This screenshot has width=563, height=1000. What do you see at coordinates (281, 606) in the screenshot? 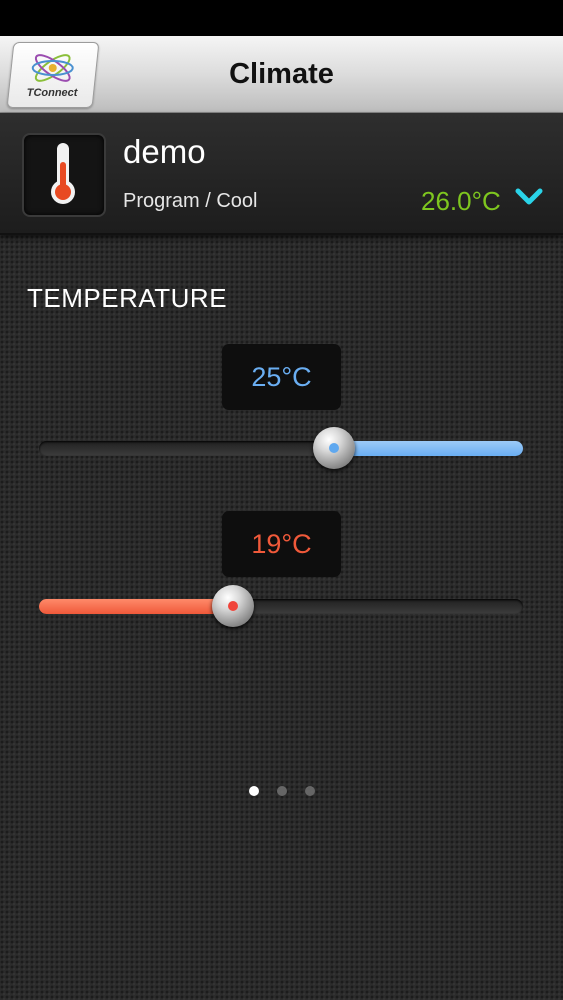
I see `heat-setpoint-slider` at bounding box center [281, 606].